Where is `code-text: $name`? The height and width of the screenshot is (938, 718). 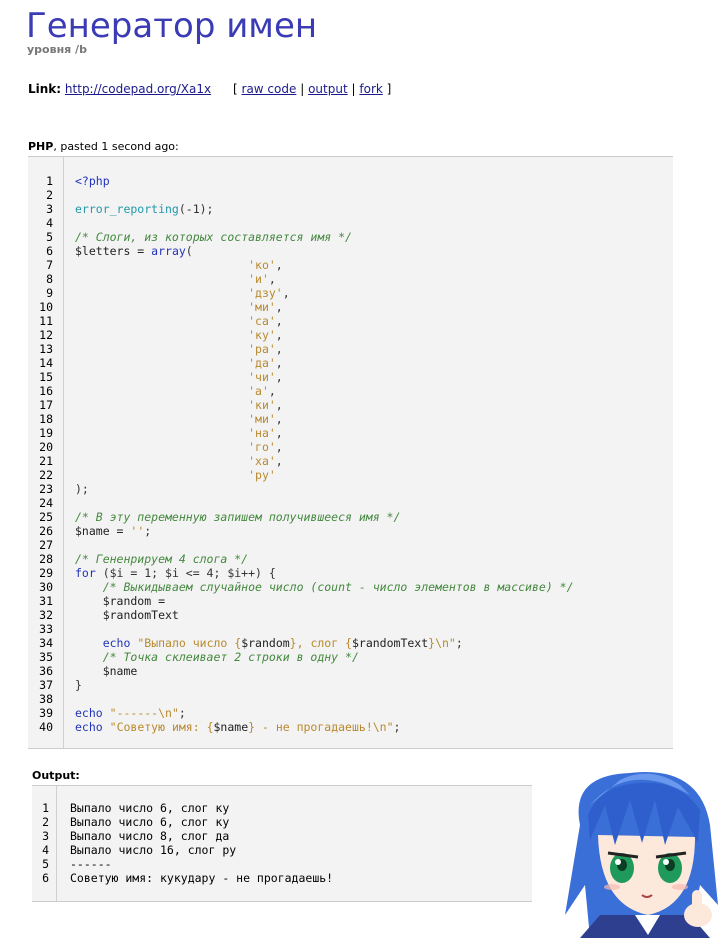 code-text: $name is located at coordinates (109, 671).